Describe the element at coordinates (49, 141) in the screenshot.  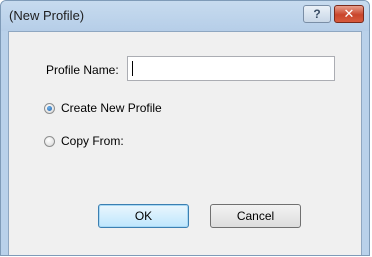
I see `copy-from-radio` at that location.